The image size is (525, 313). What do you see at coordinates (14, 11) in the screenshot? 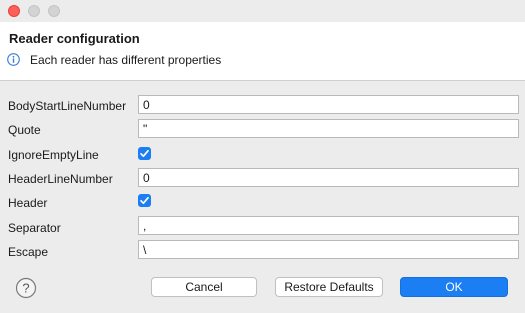
I see `close-window-button` at bounding box center [14, 11].